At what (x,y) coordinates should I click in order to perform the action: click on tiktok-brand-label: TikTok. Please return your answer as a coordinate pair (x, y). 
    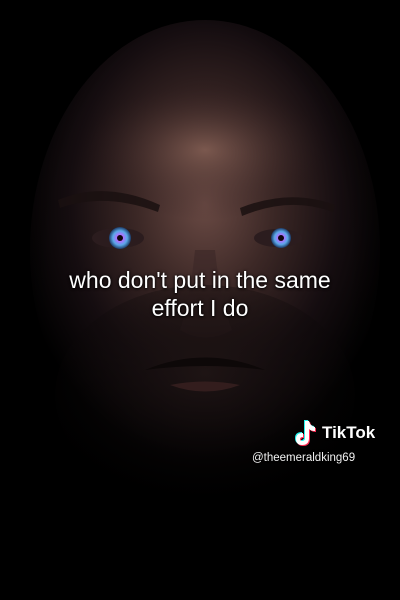
    Looking at the image, I should click on (349, 432).